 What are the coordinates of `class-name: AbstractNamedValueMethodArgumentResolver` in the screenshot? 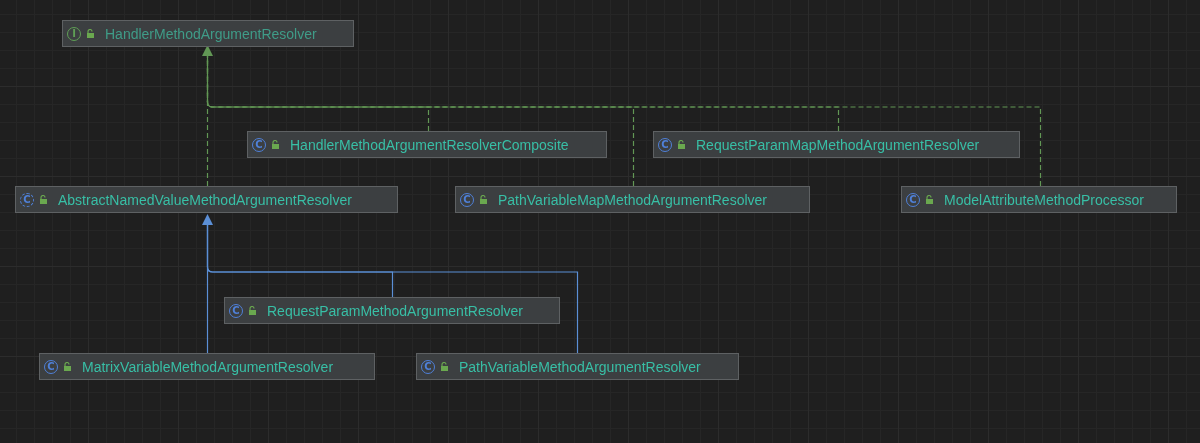 It's located at (205, 199).